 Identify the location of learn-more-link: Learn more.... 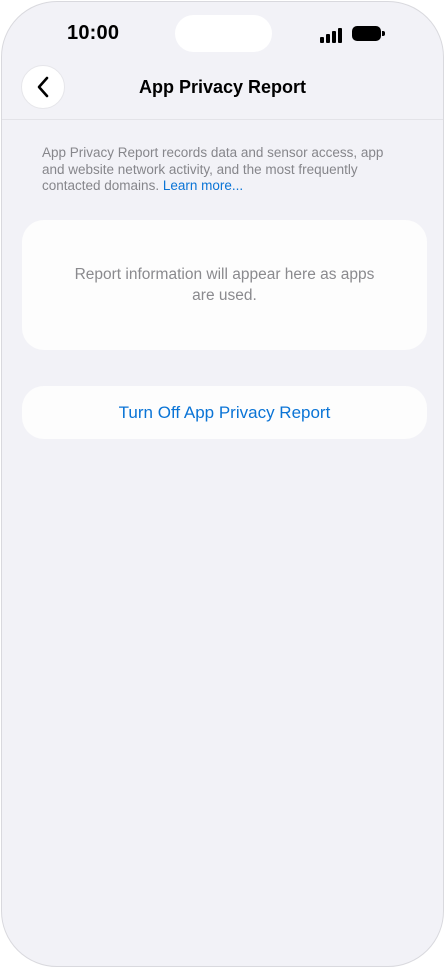
(203, 185).